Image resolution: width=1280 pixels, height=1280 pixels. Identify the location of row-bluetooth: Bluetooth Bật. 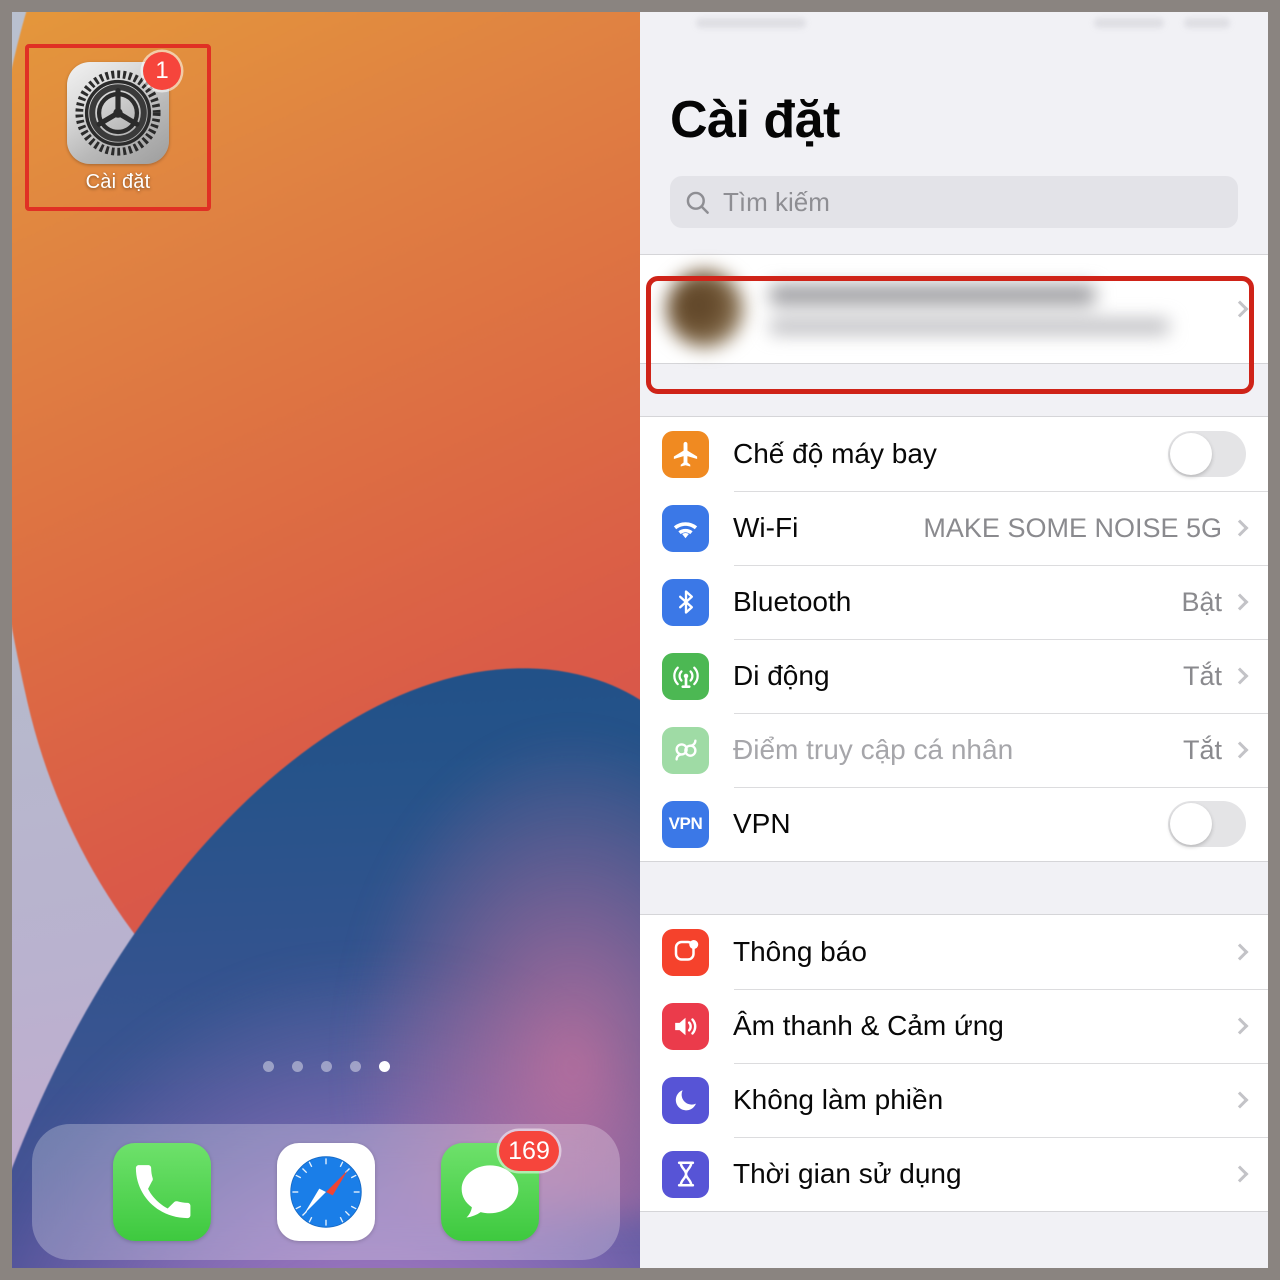
(954, 602).